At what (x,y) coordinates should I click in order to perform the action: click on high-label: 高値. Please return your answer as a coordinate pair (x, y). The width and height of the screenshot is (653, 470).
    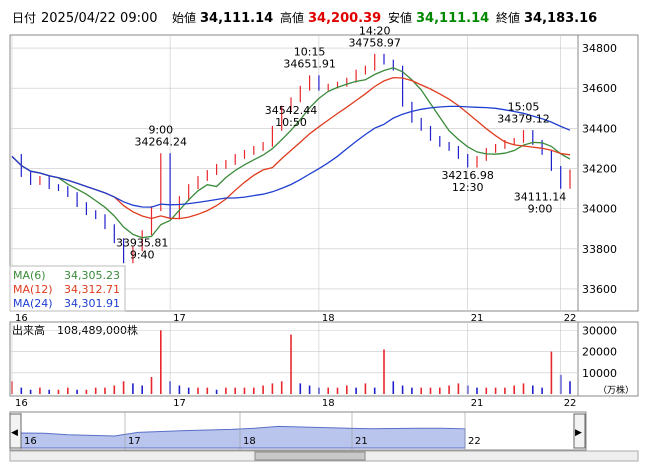
    Looking at the image, I should click on (292, 17).